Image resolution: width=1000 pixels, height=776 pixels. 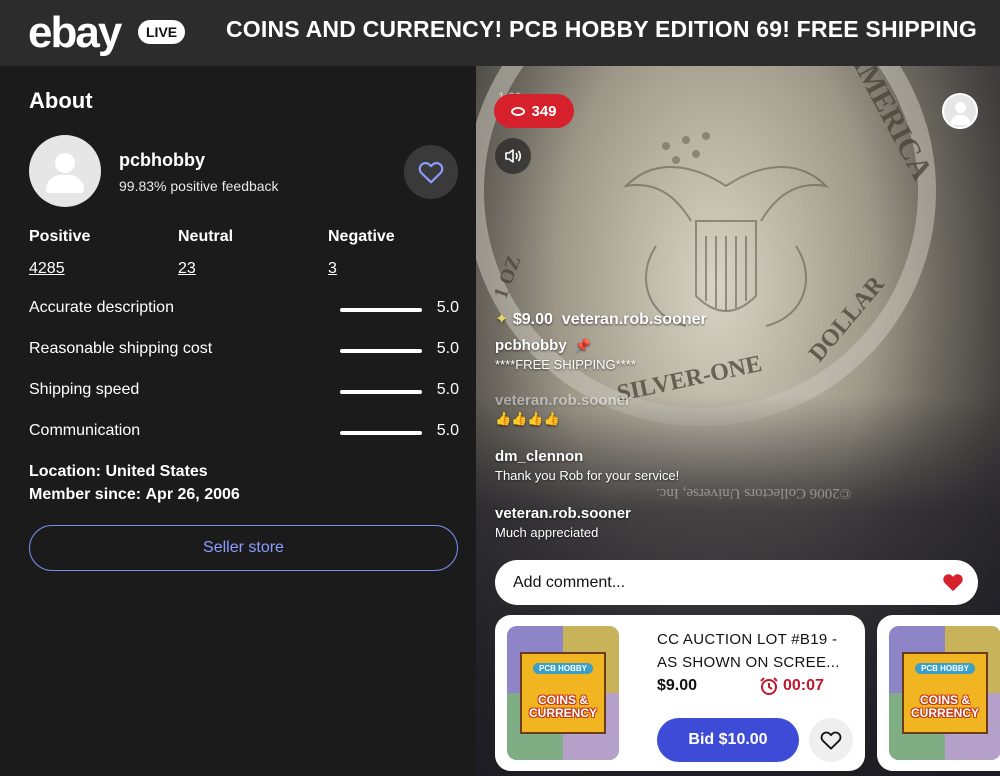 I want to click on pinned-message-name: pcbhobby 📌, so click(x=543, y=345).